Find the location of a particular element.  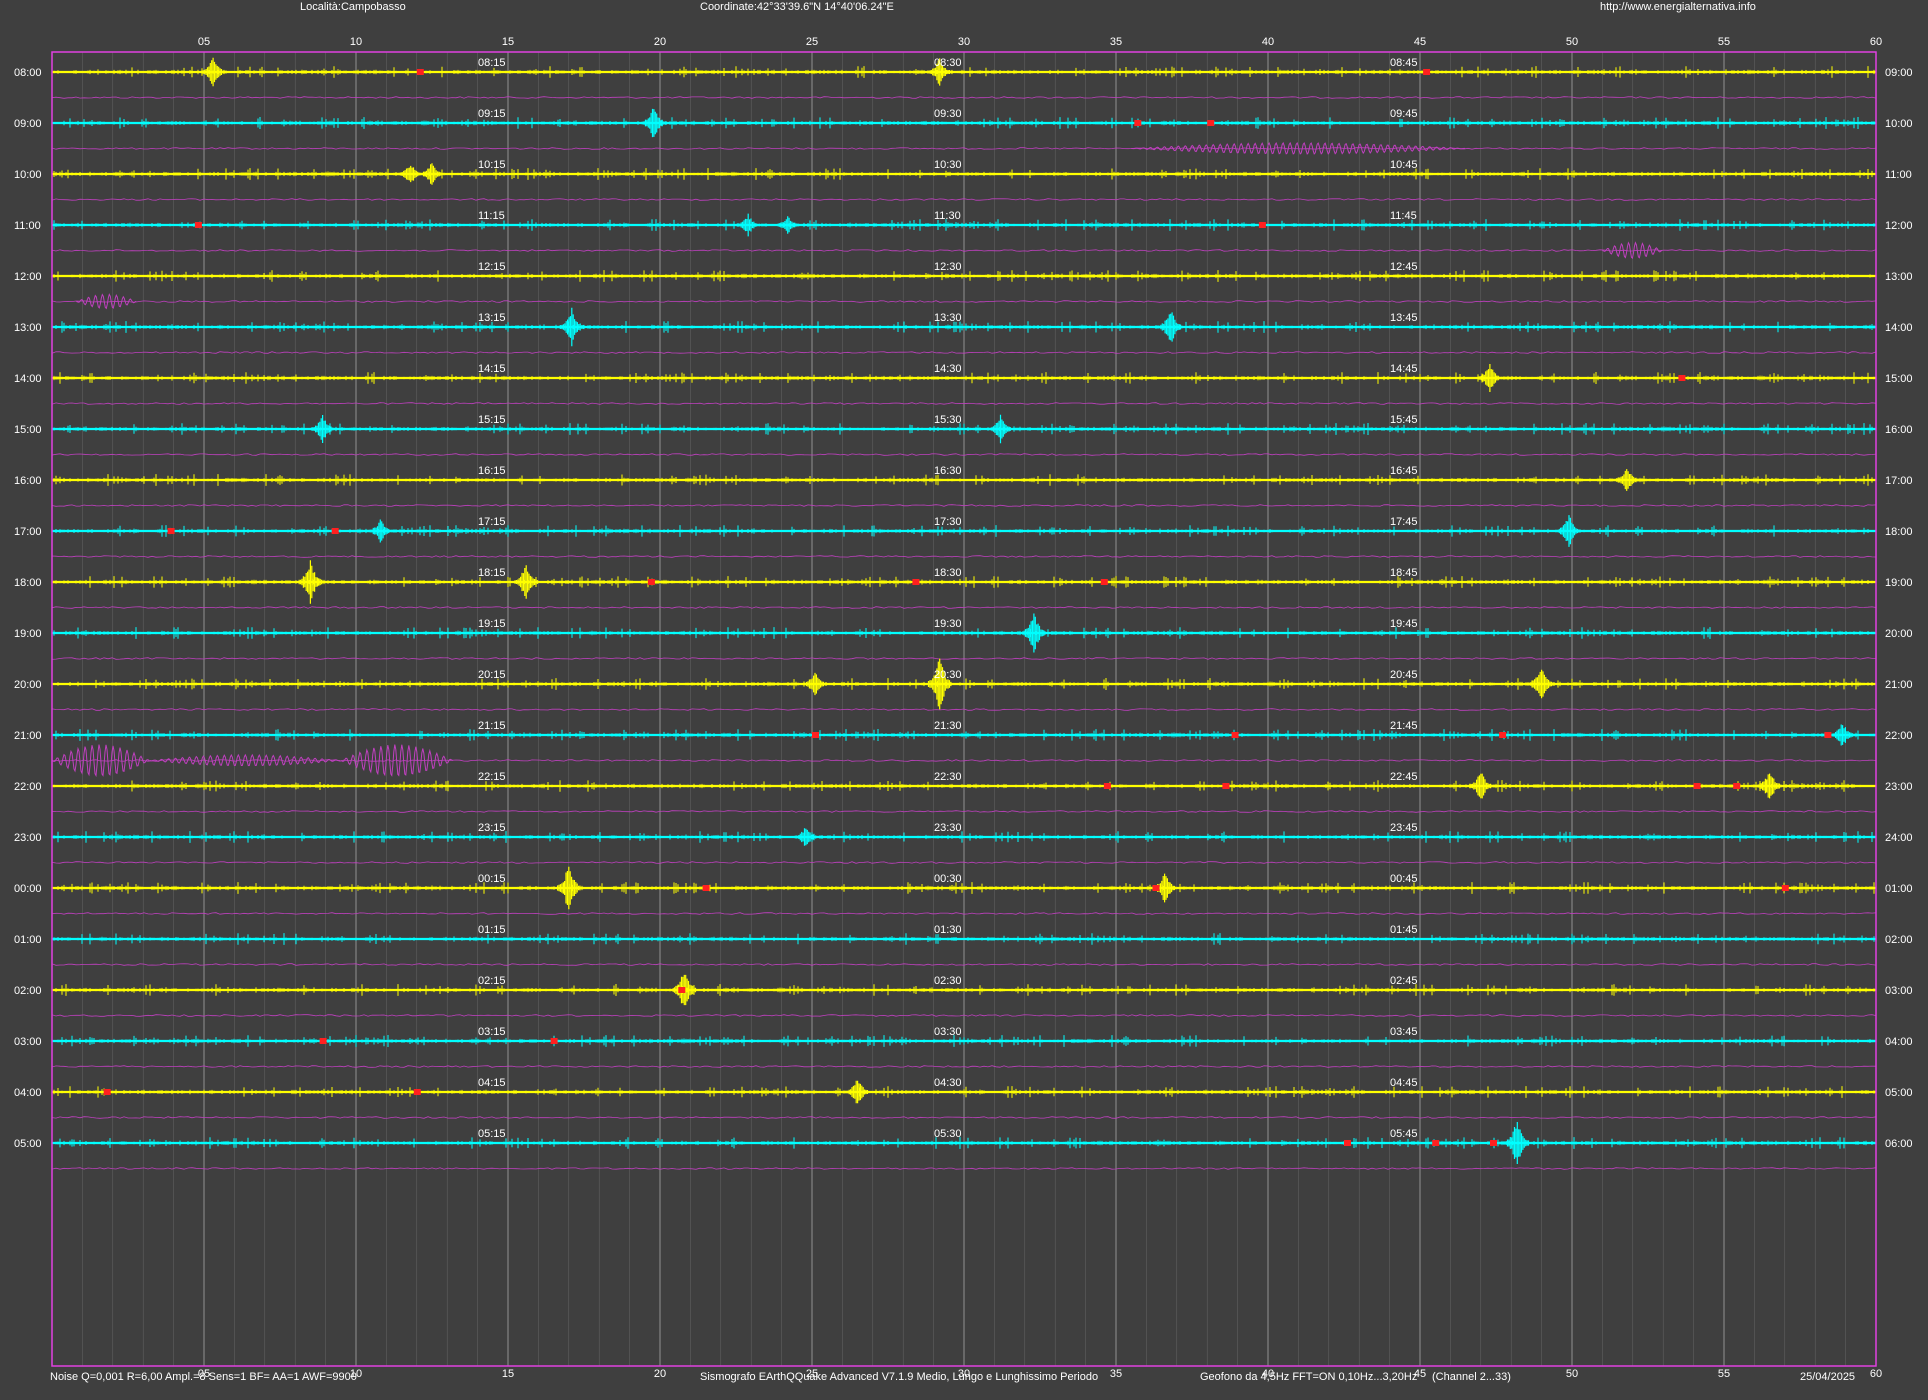

row-time-right: 24:00 is located at coordinates (1899, 838).